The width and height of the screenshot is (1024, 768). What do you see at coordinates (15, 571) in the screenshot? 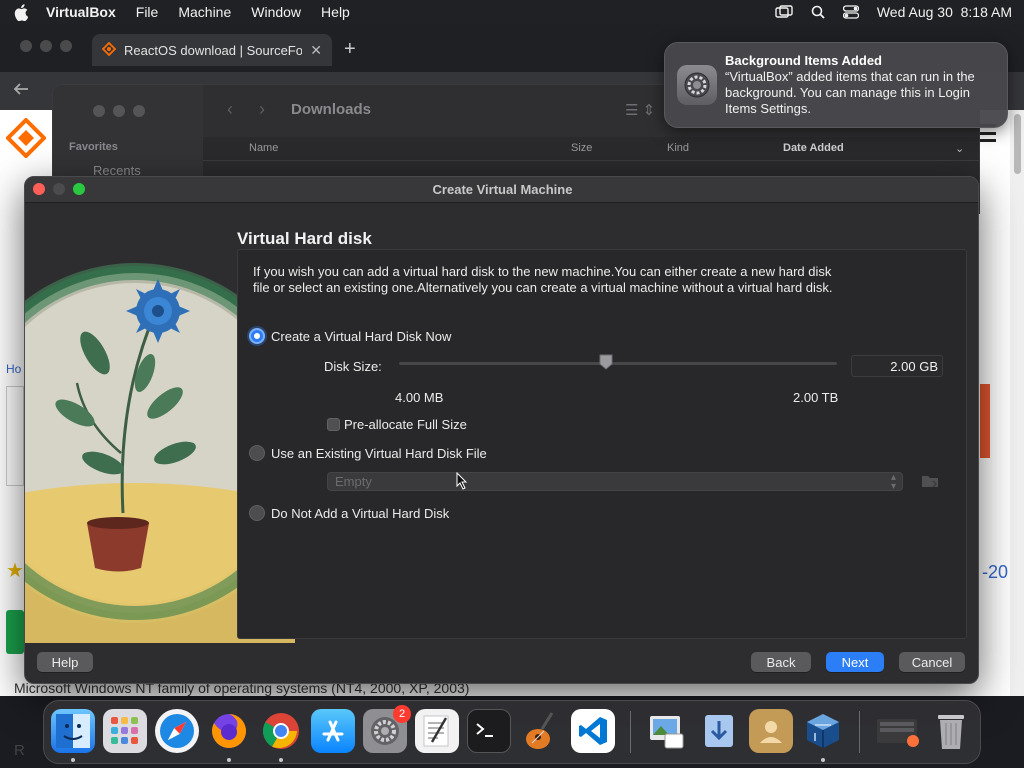
I see `rating-star-icon: ★` at bounding box center [15, 571].